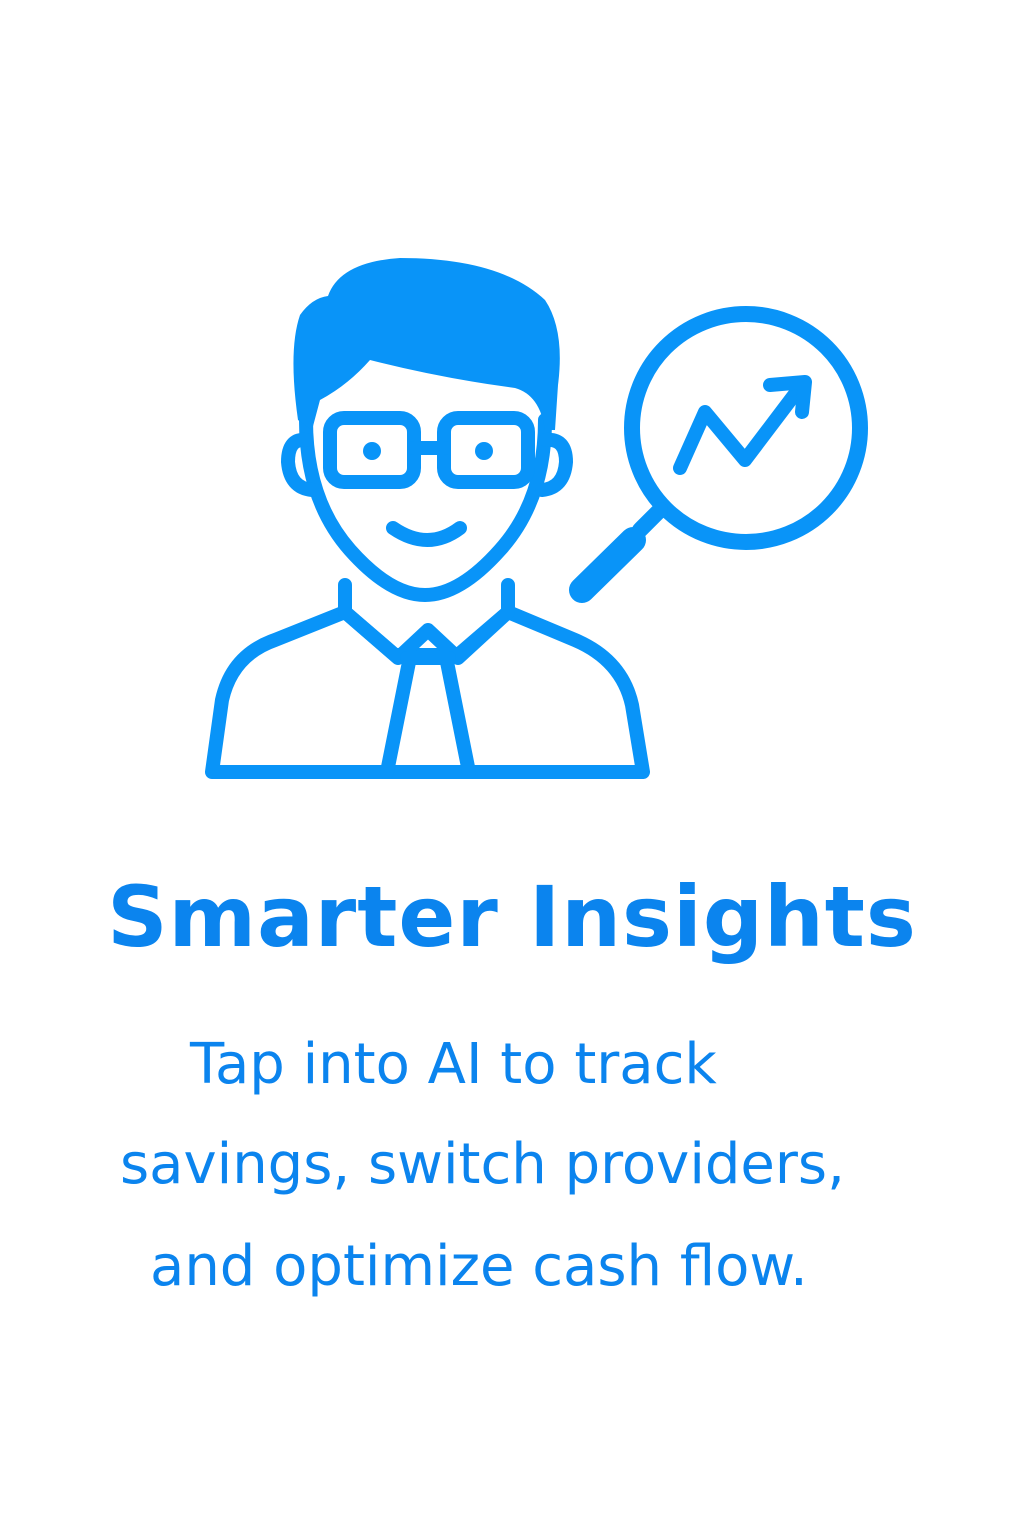 Image resolution: width=1024 pixels, height=1536 pixels. Describe the element at coordinates (479, 1266) in the screenshot. I see `description-line-3: and optimize cash flow.` at that location.